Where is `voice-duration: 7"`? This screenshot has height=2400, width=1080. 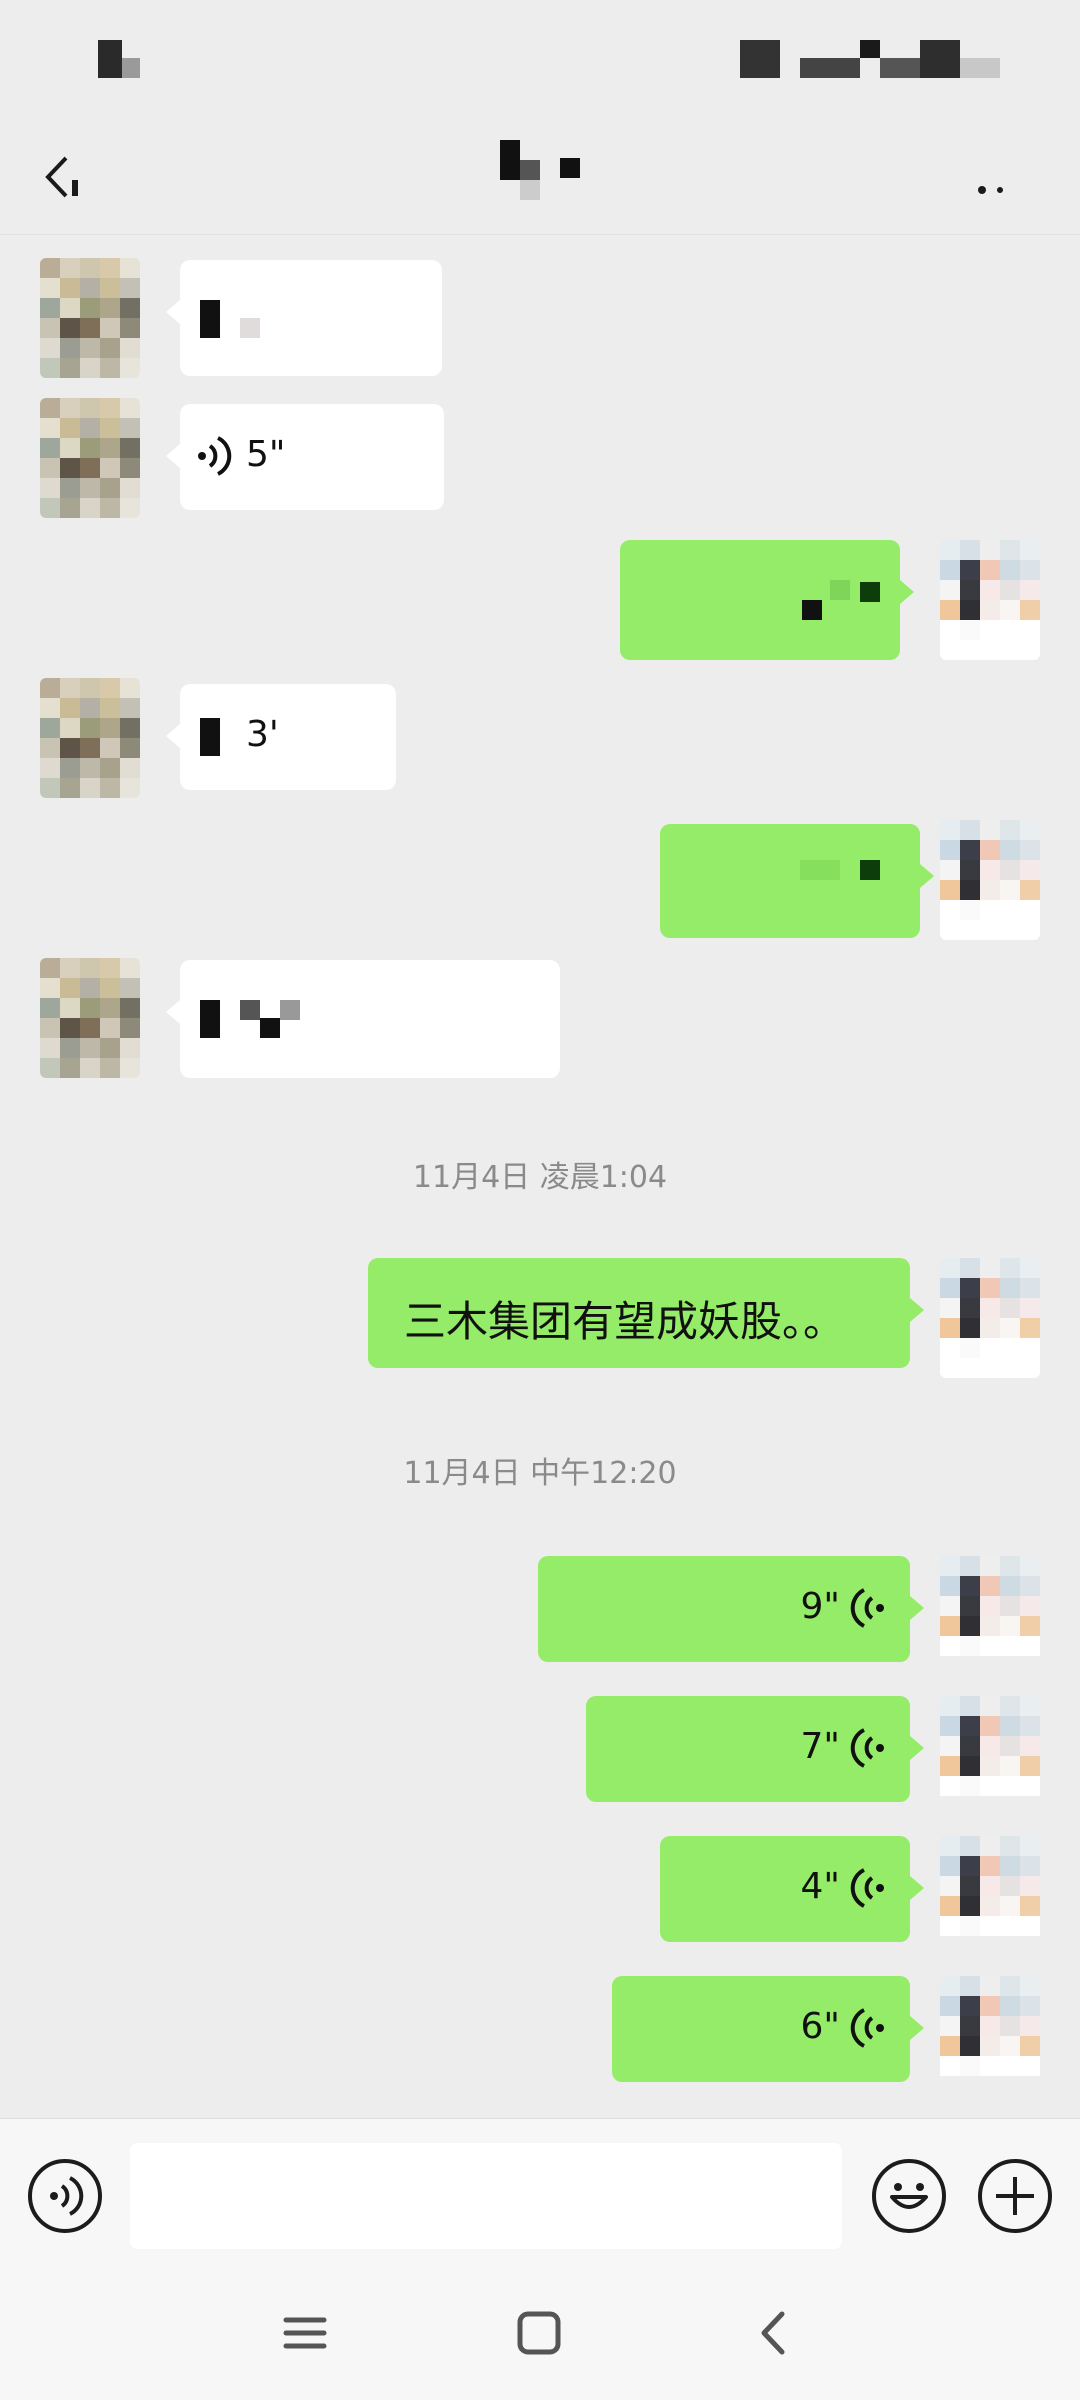
voice-duration: 7" is located at coordinates (820, 1746).